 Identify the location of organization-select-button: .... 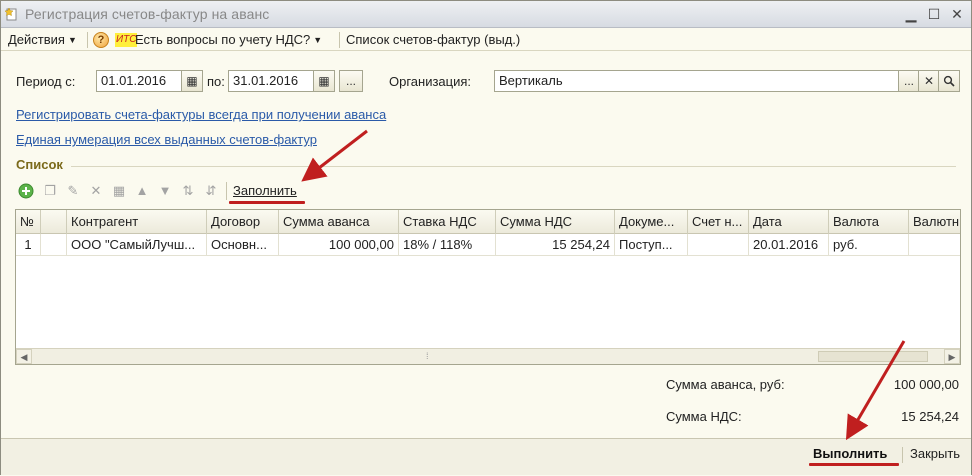
(909, 81).